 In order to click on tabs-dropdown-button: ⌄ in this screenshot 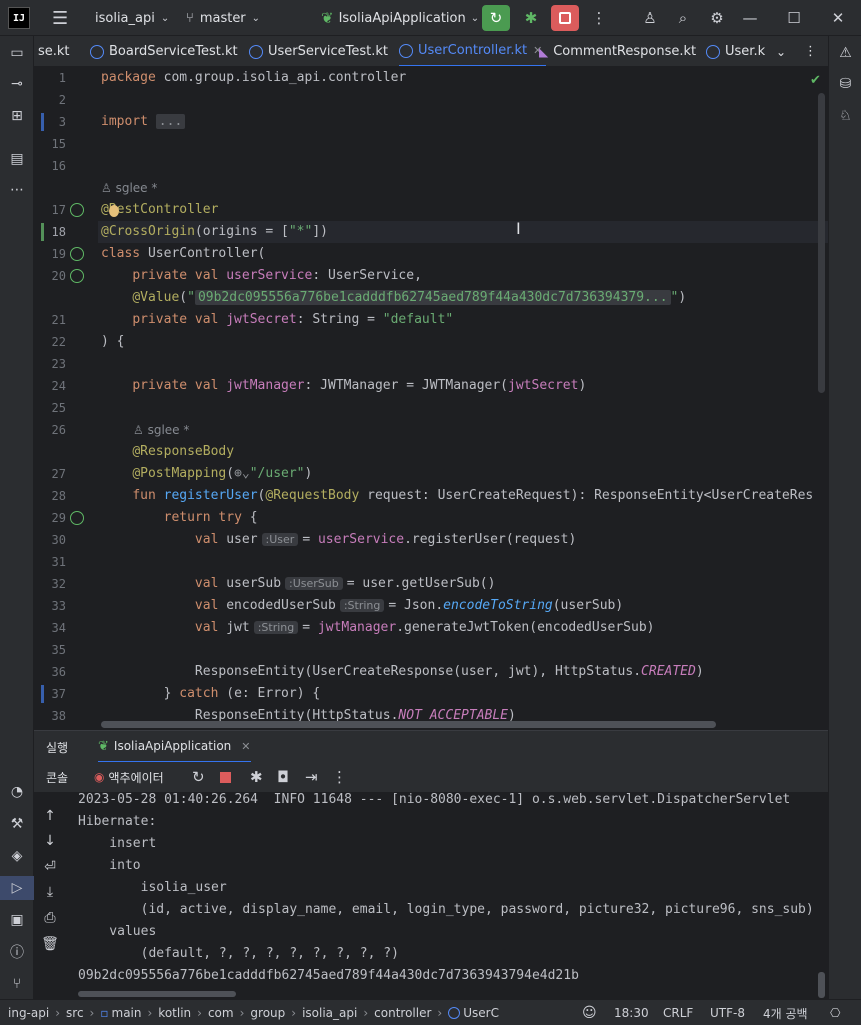, I will do `click(781, 51)`.